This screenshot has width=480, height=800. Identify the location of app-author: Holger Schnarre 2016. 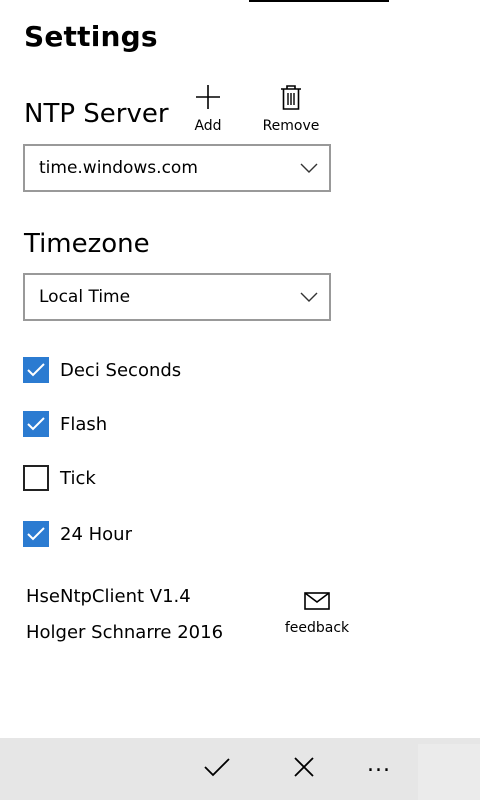
(125, 632).